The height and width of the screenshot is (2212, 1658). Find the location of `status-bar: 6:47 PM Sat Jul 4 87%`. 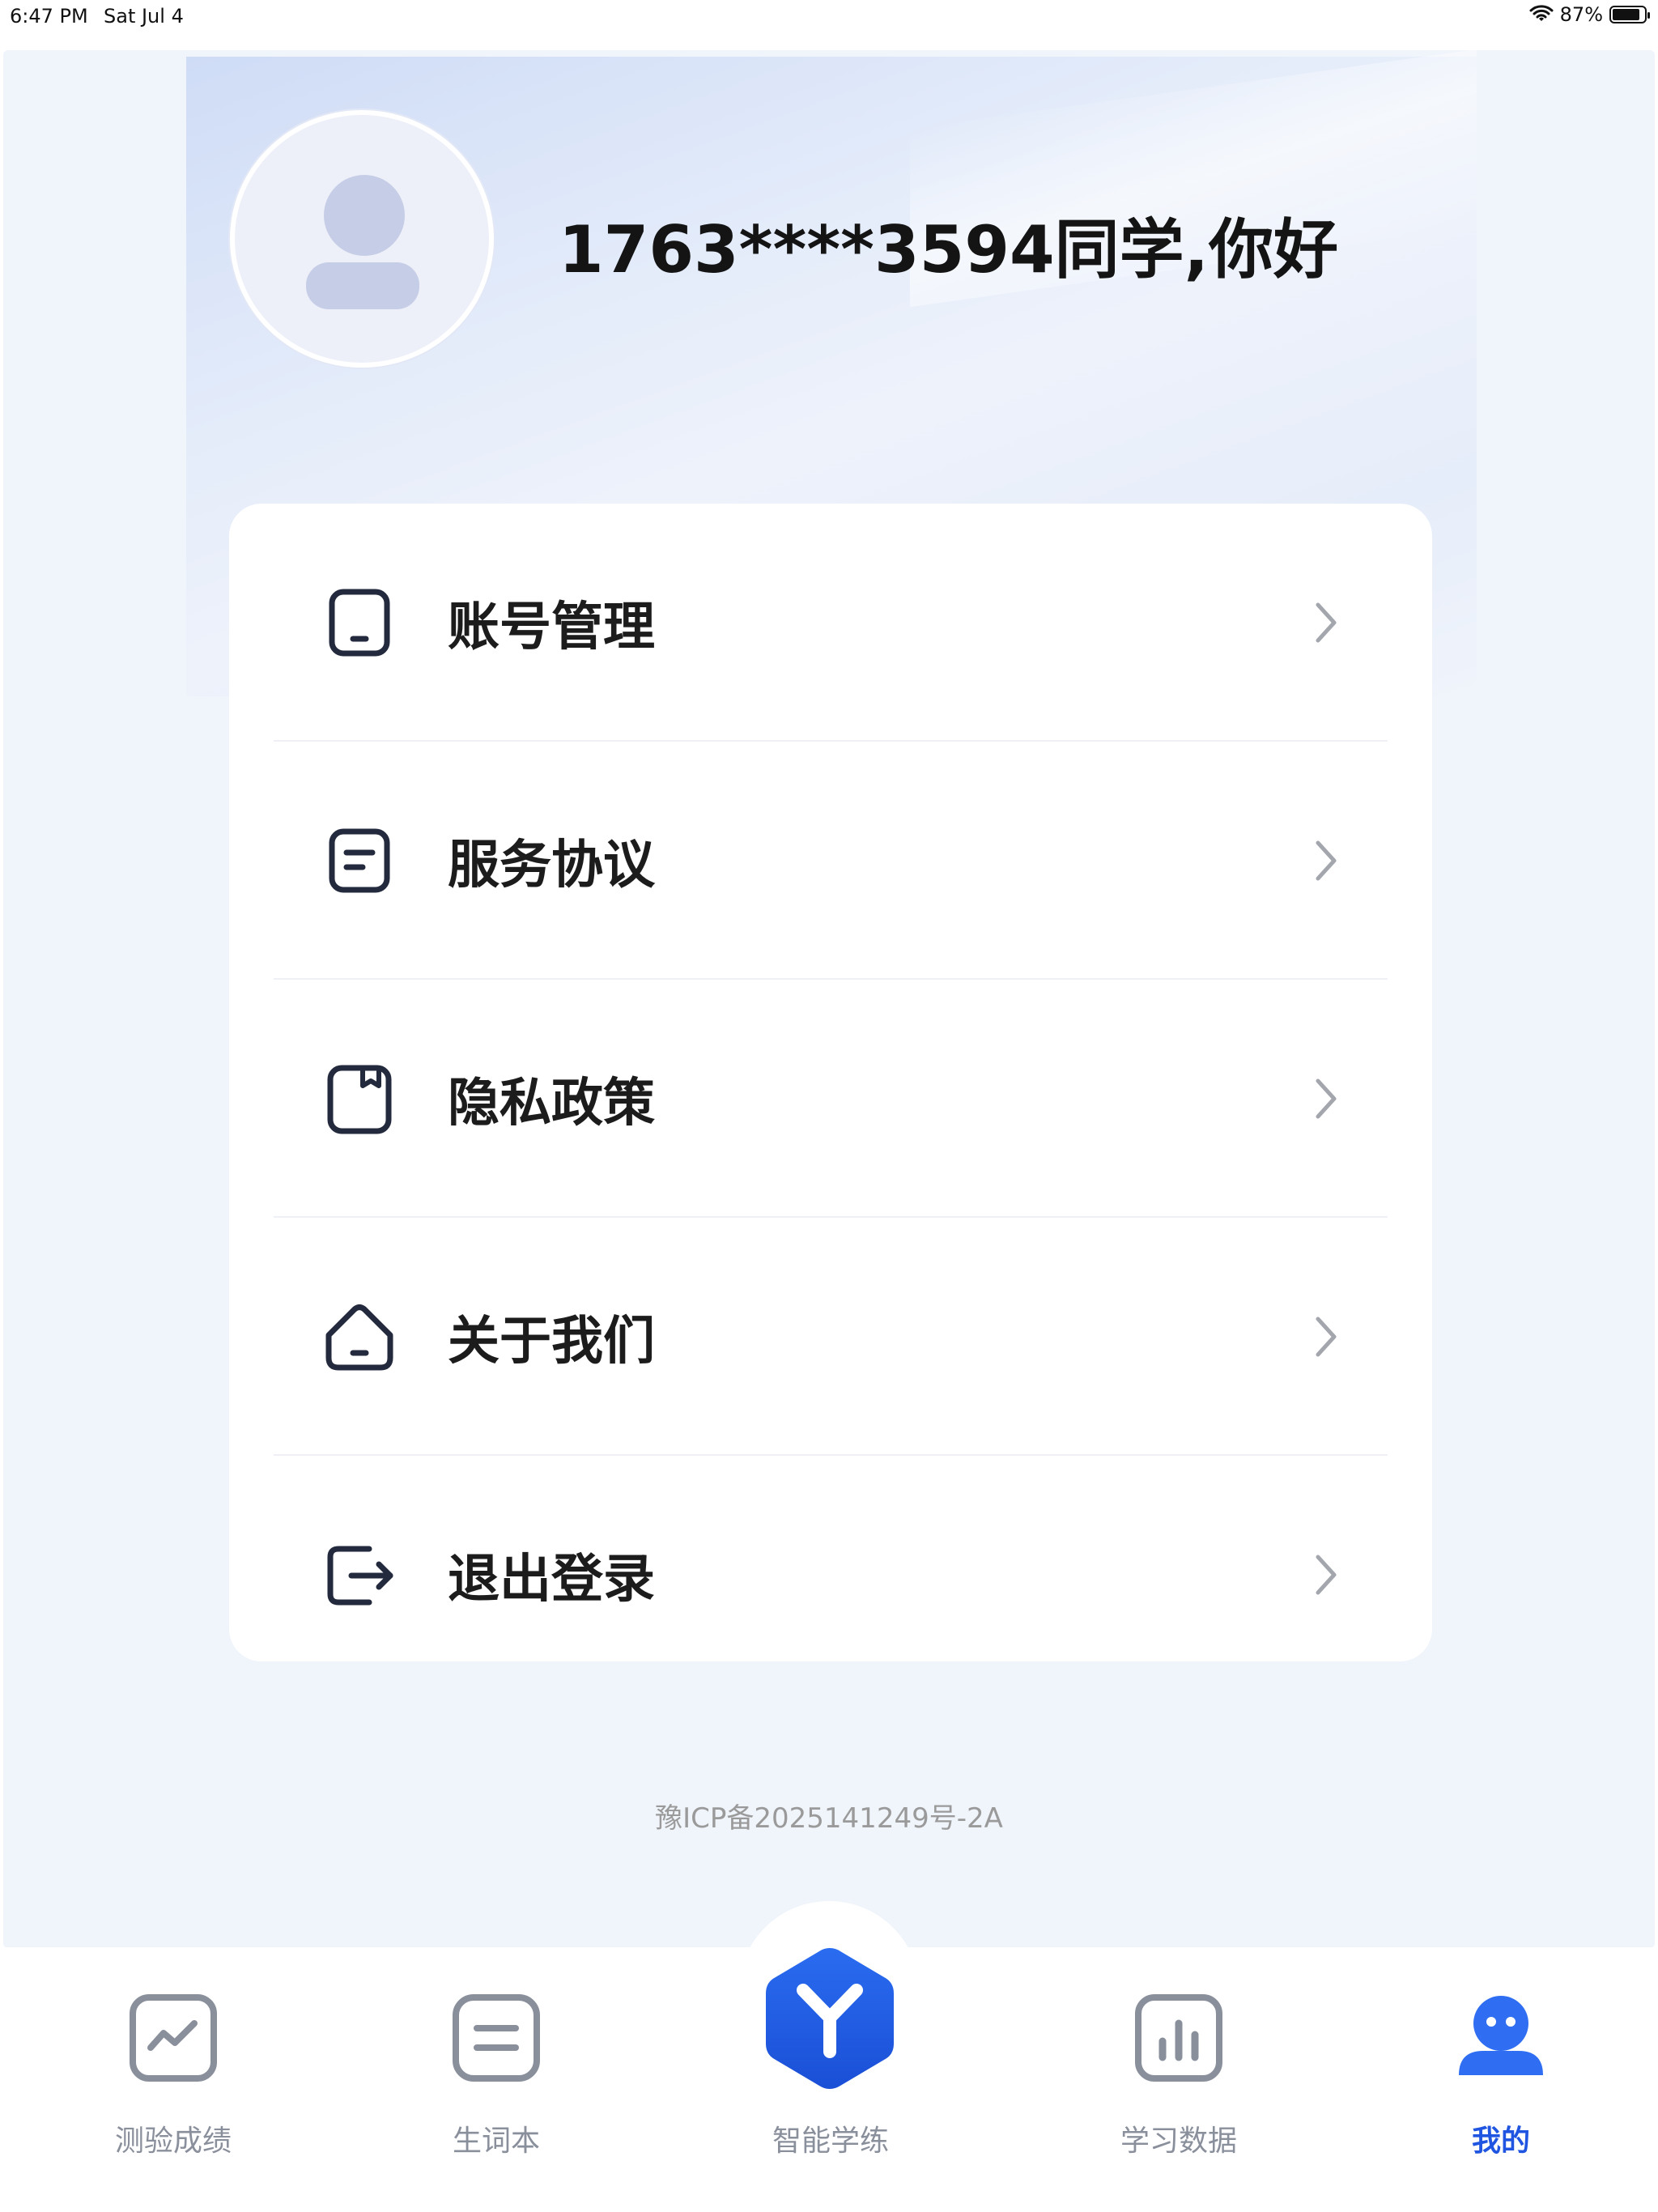

status-bar: 6:47 PM Sat Jul 4 87% is located at coordinates (829, 16).